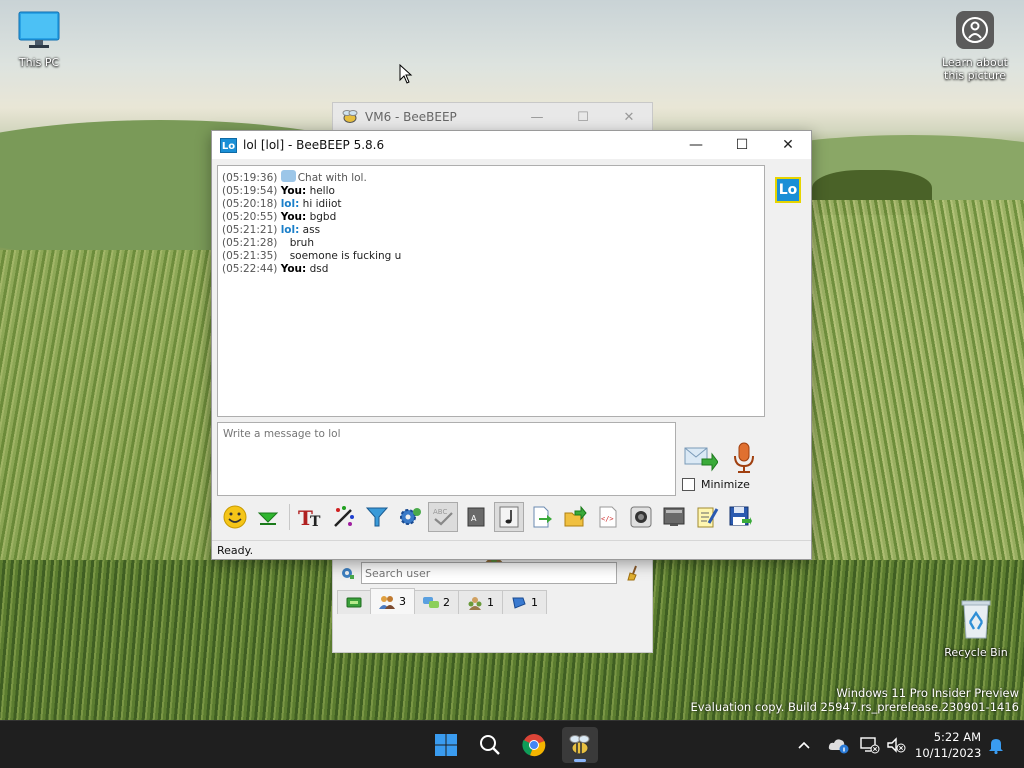  What do you see at coordinates (896, 744) in the screenshot?
I see `volume-tray-icon` at bounding box center [896, 744].